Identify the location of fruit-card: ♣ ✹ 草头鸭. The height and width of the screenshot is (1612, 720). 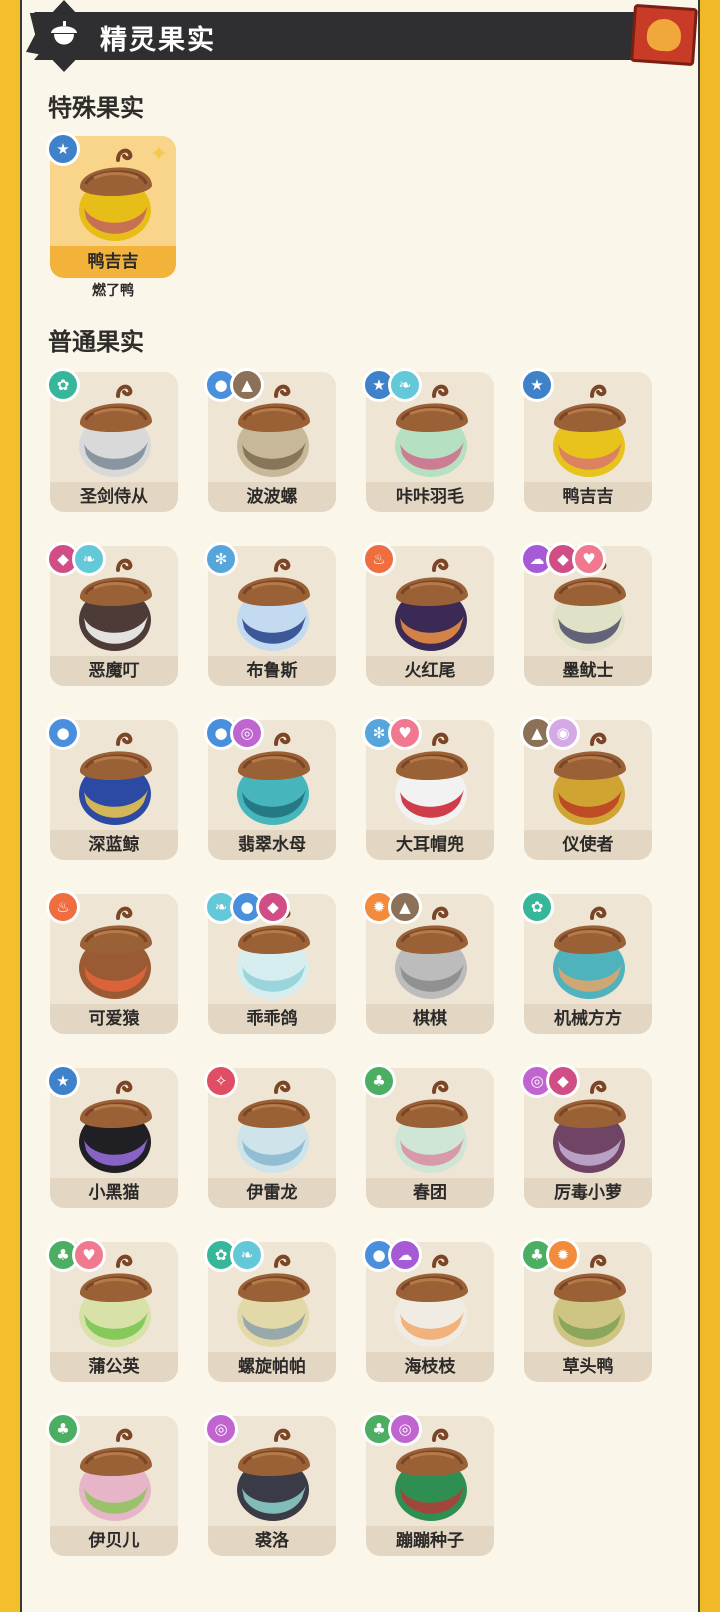
(586, 1310).